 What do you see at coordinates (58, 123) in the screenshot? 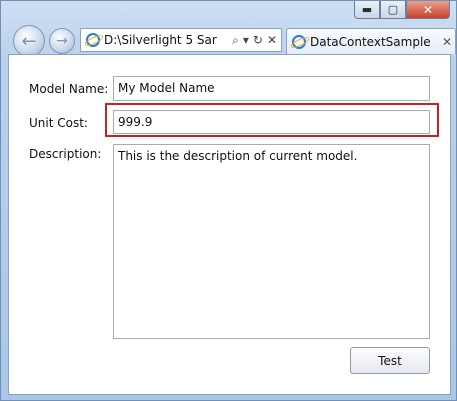
I see `unit-cost-label: Unit Cost:` at bounding box center [58, 123].